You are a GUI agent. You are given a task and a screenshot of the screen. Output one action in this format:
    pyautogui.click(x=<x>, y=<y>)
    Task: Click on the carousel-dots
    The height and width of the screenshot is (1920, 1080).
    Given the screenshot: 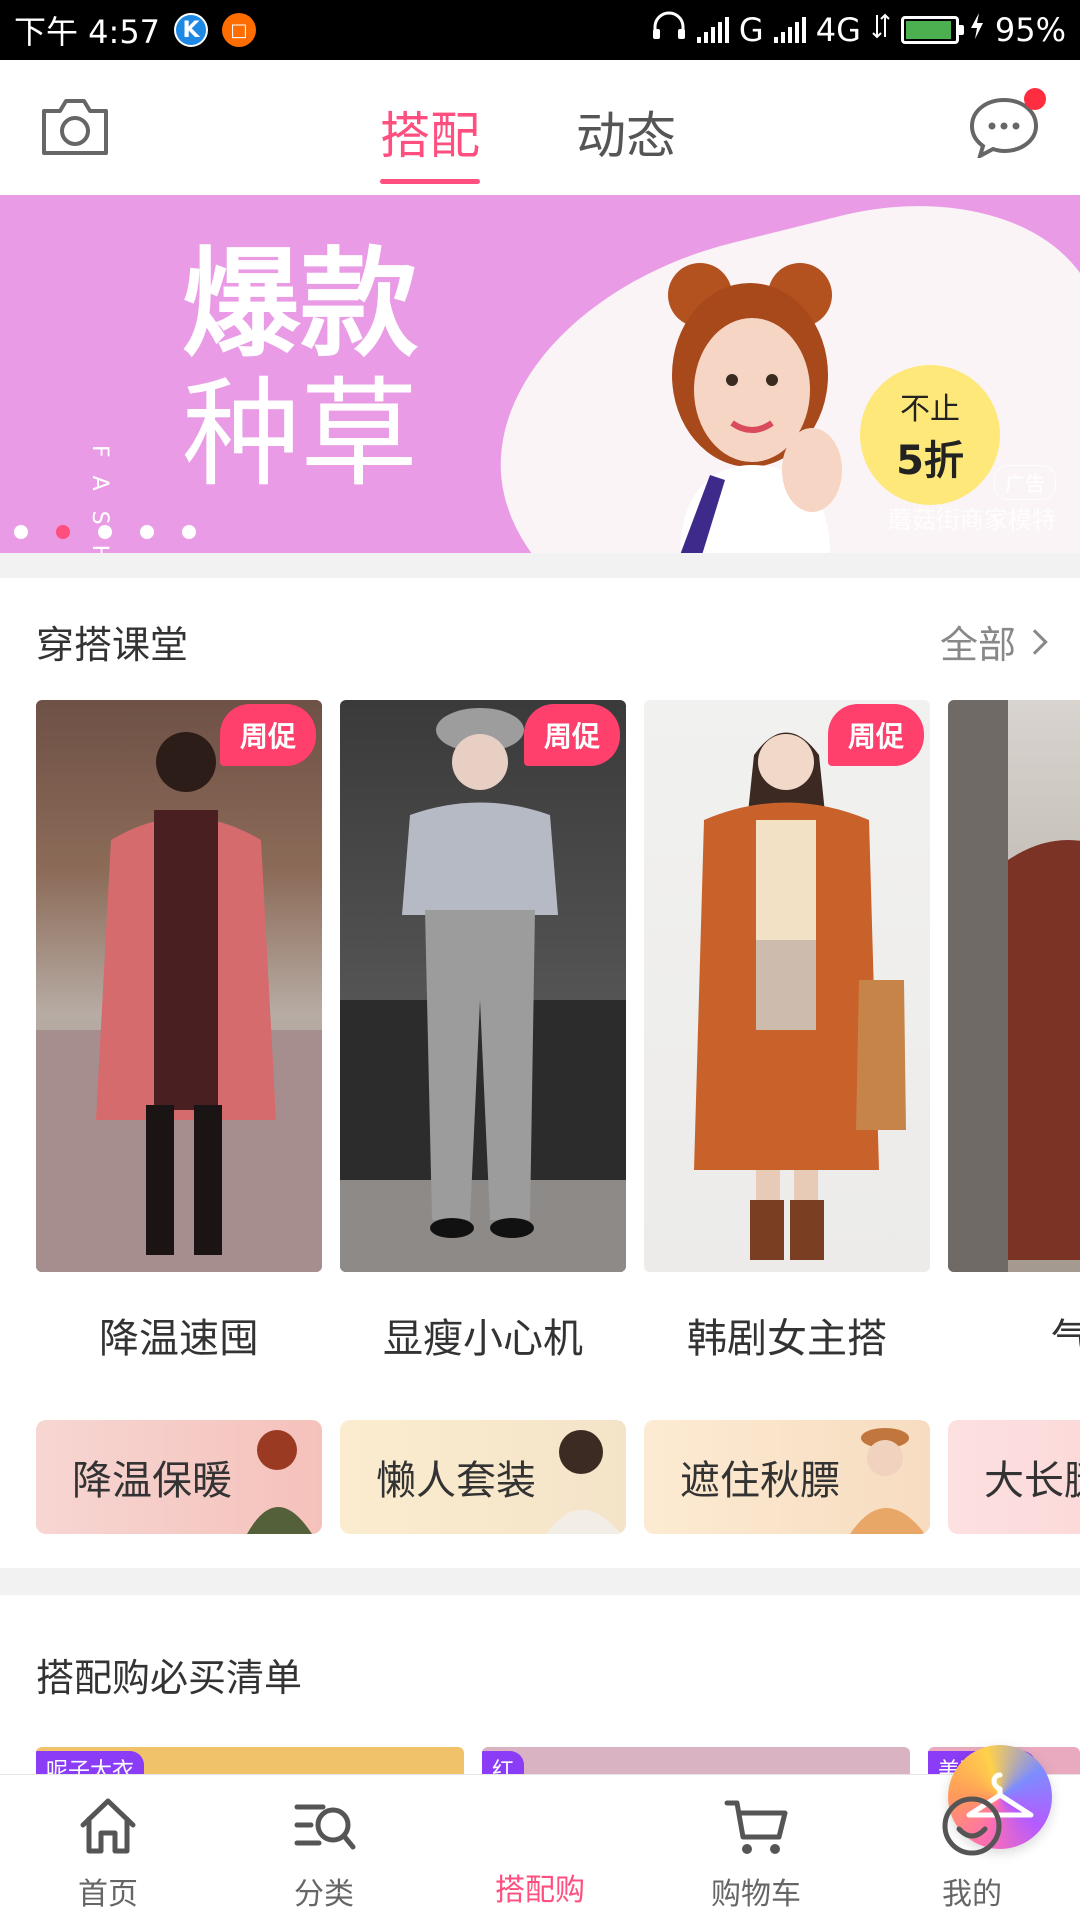 What is the action you would take?
    pyautogui.click(x=105, y=532)
    